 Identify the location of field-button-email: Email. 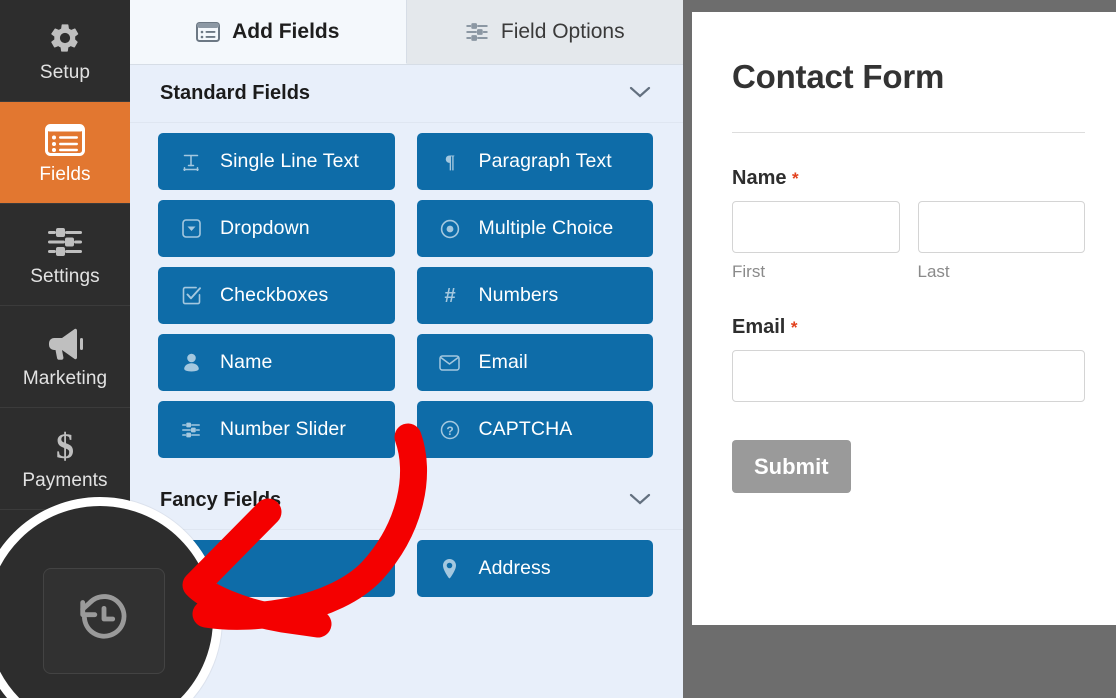
(534, 362).